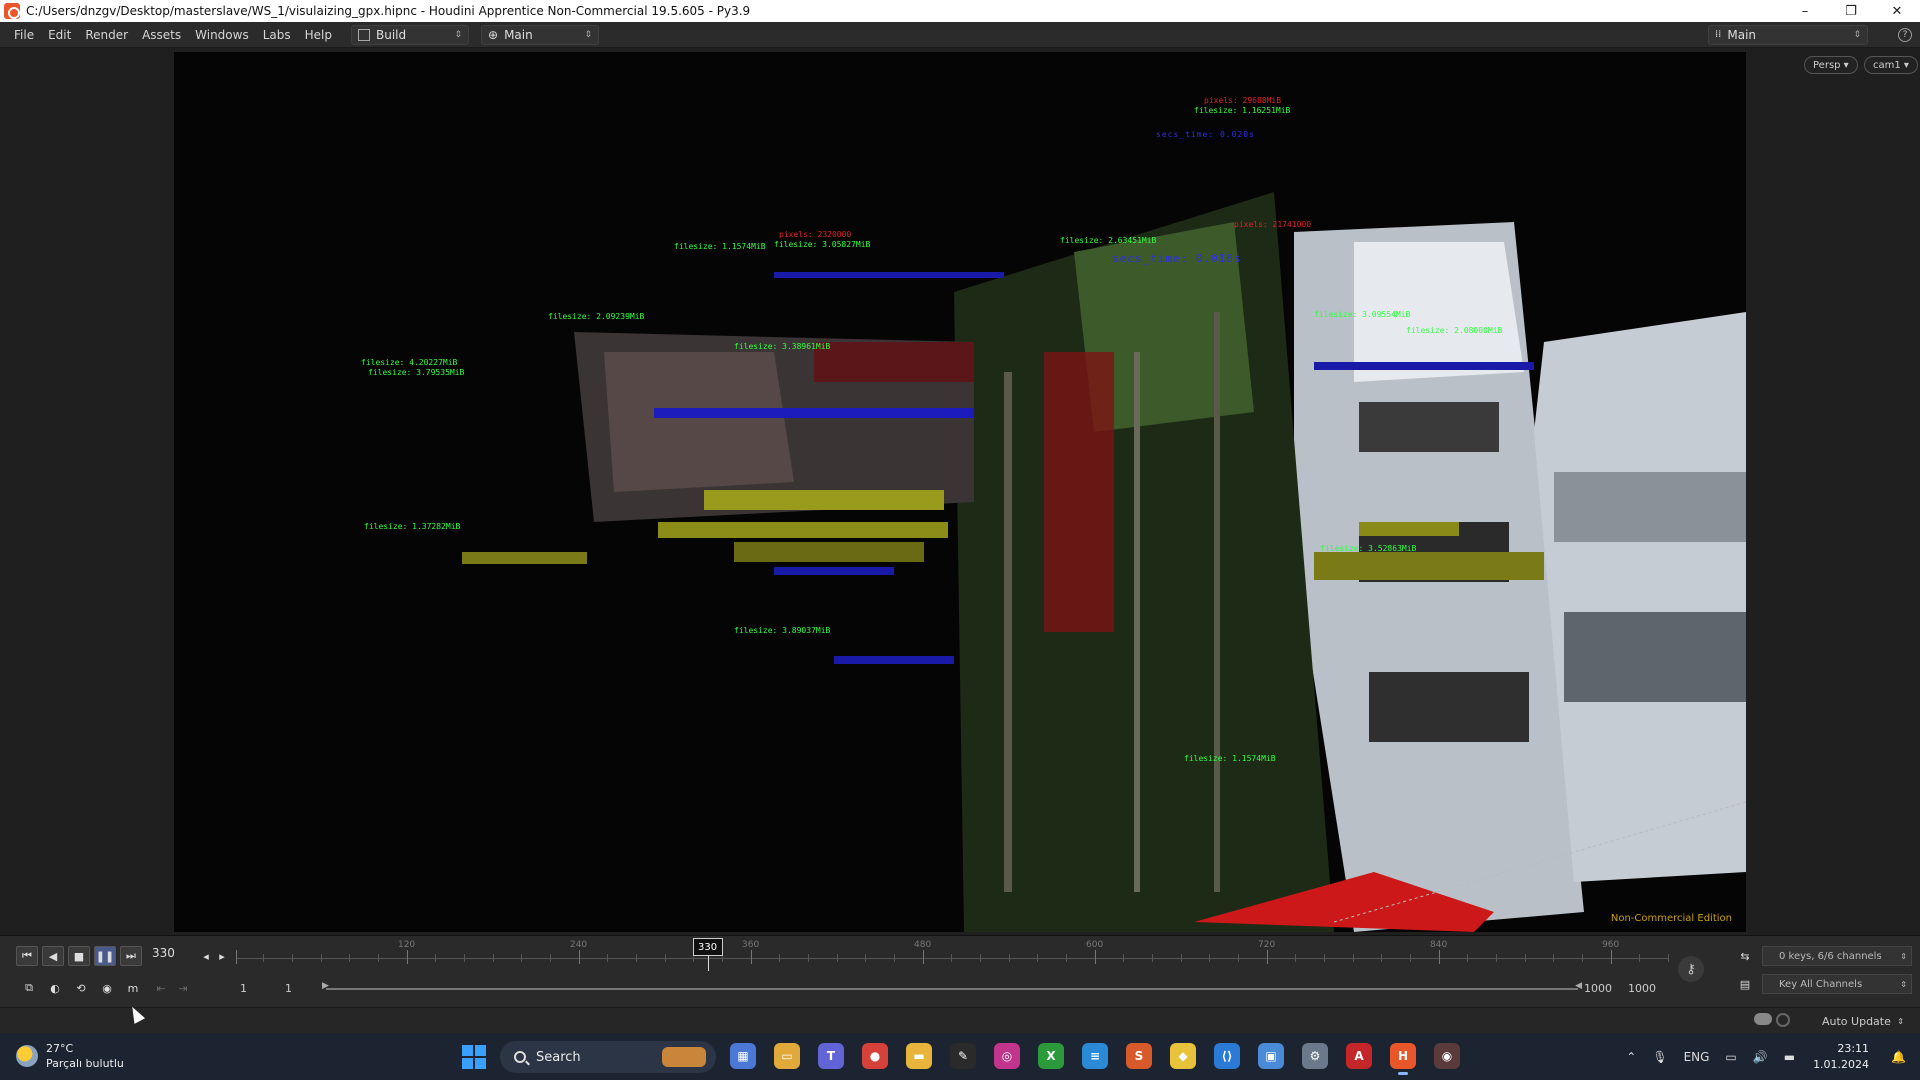 The image size is (1920, 1080). Describe the element at coordinates (1447, 1056) in the screenshot. I see `sidefx-launcher-icon: ◉` at that location.